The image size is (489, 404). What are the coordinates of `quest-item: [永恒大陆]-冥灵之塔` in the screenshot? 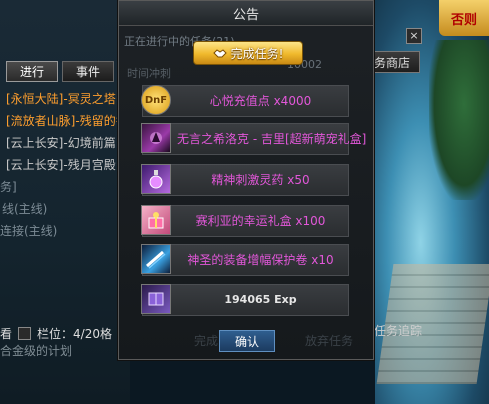 It's located at (65, 99).